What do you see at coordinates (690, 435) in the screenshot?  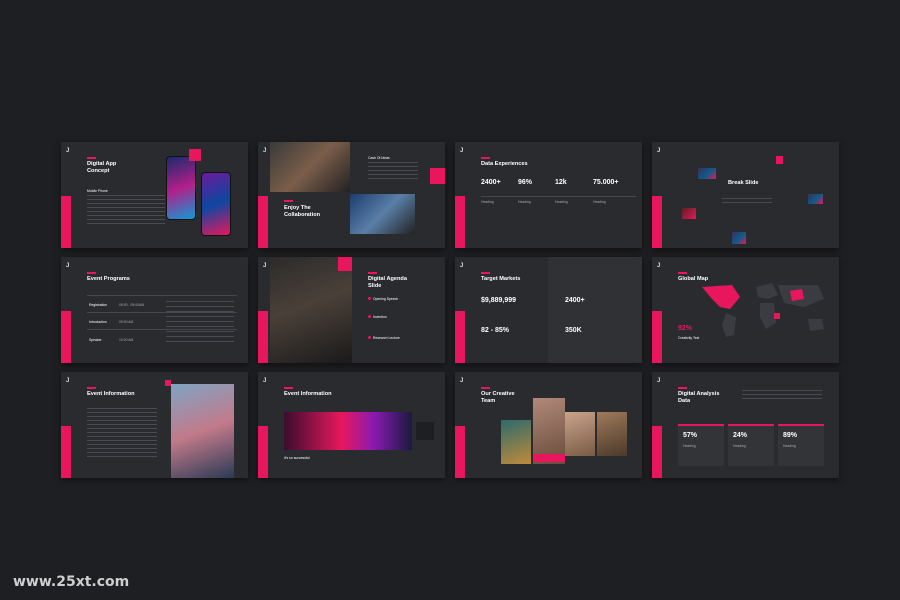 I see `stat-value: 57%` at bounding box center [690, 435].